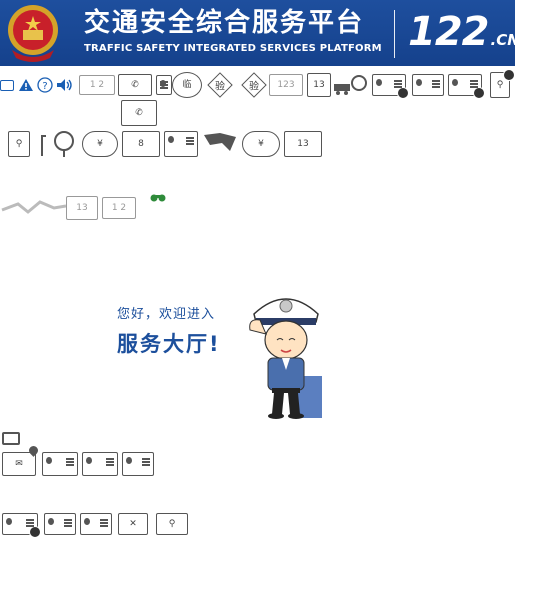 This screenshot has width=560, height=600. What do you see at coordinates (60, 144) in the screenshot?
I see `magnifier-icon` at bounding box center [60, 144].